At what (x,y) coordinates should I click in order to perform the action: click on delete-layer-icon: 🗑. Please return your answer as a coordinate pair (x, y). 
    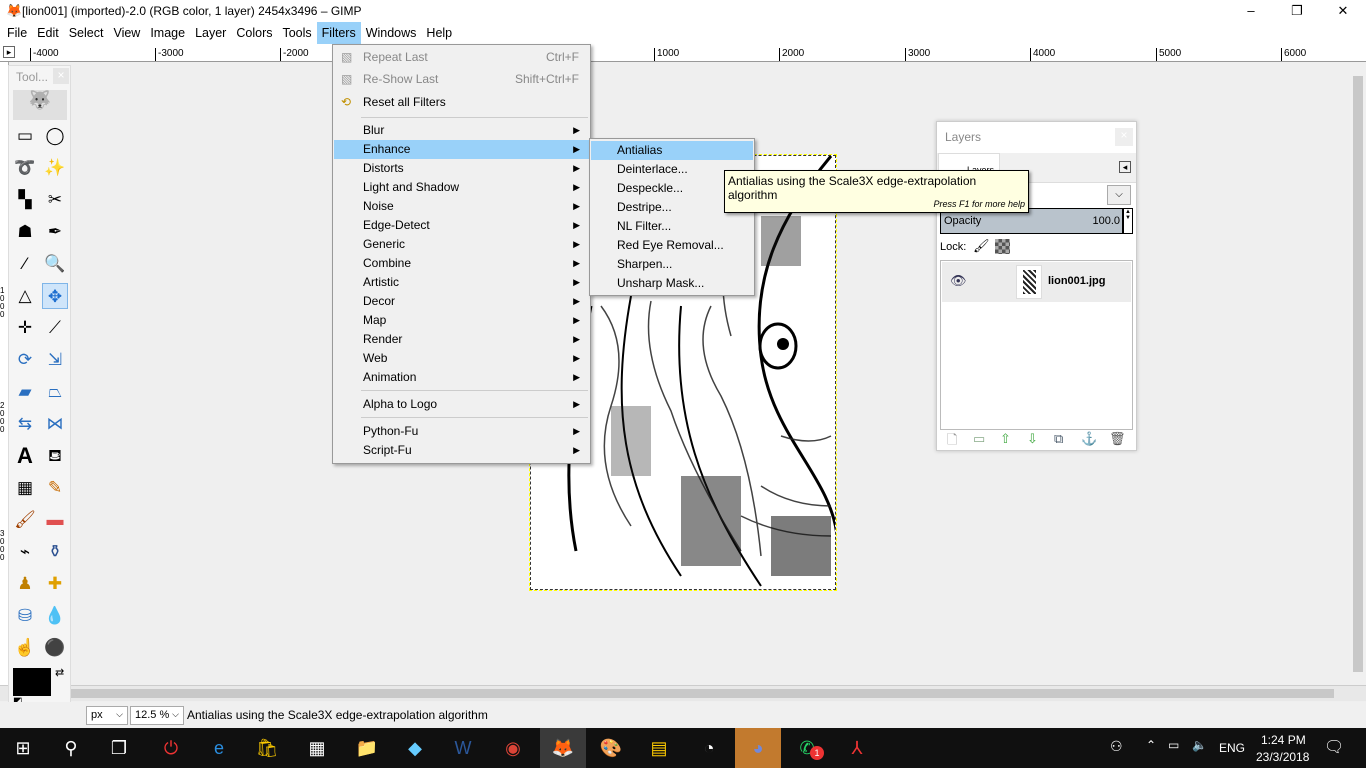
    Looking at the image, I should click on (1117, 439).